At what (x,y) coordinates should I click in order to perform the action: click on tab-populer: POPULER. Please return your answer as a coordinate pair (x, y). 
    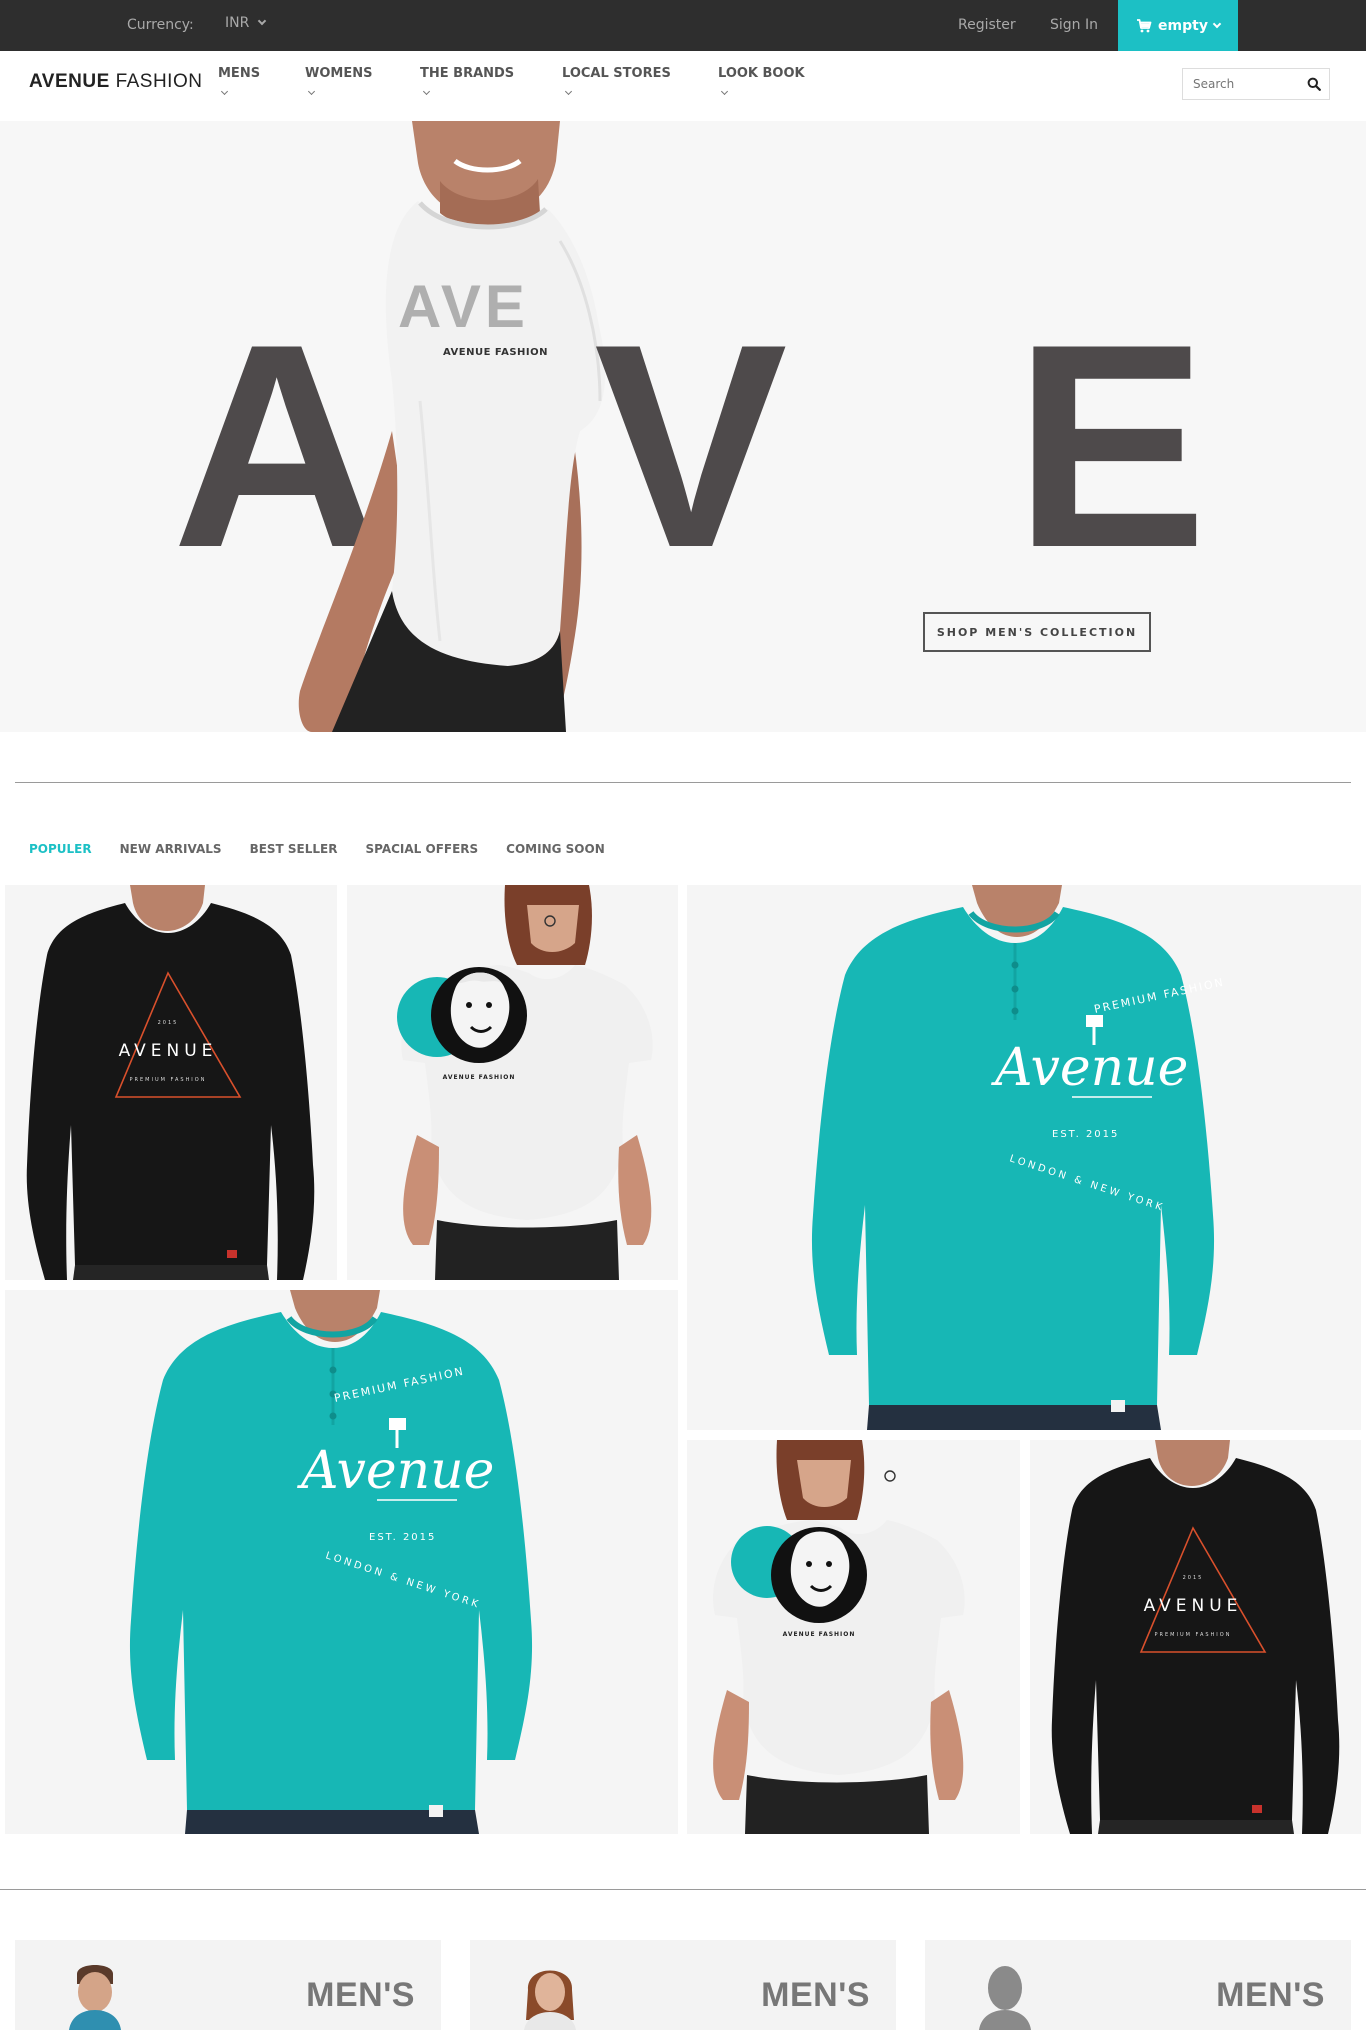
    Looking at the image, I should click on (60, 849).